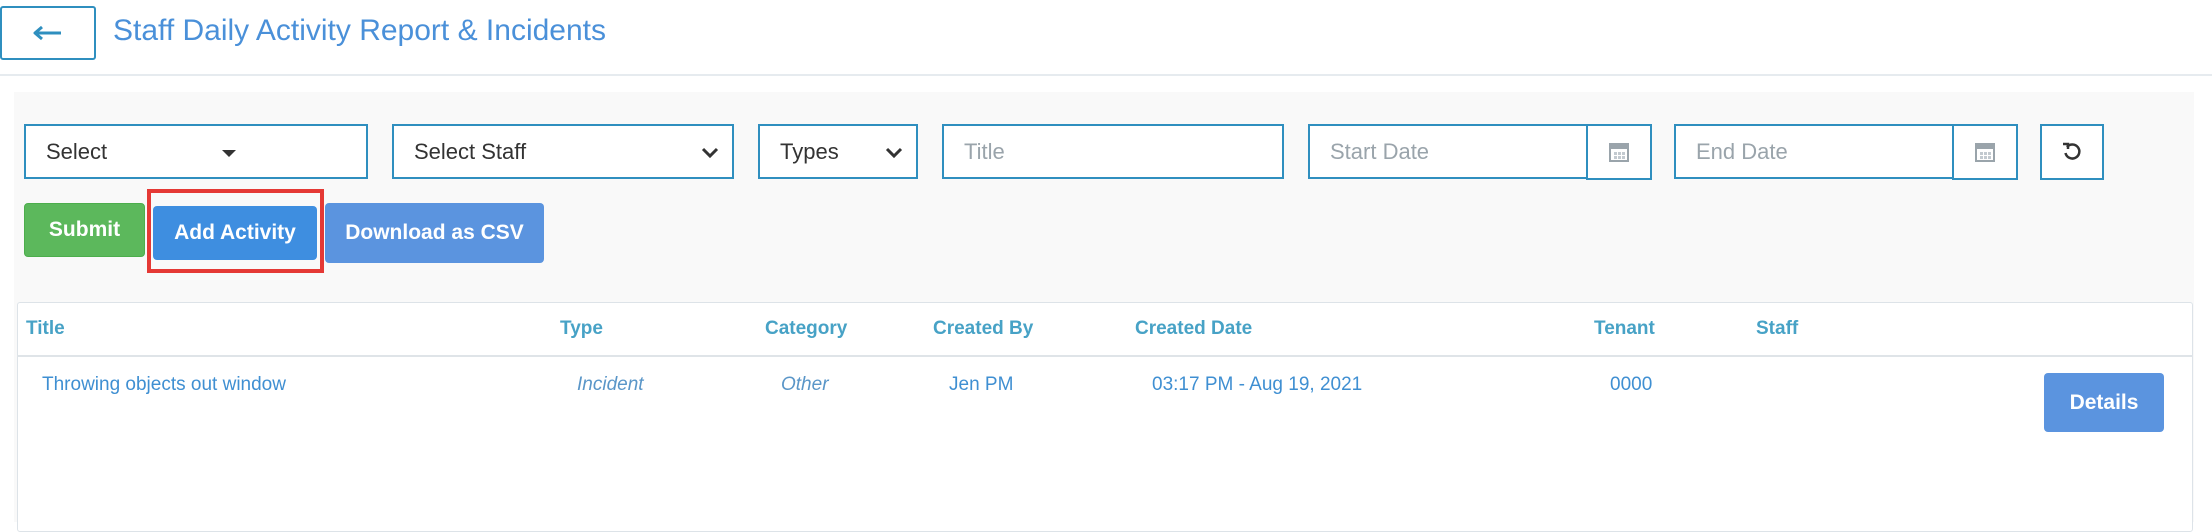 The height and width of the screenshot is (532, 2212). What do you see at coordinates (470, 151) in the screenshot?
I see `staff-select-value: Select Staff` at bounding box center [470, 151].